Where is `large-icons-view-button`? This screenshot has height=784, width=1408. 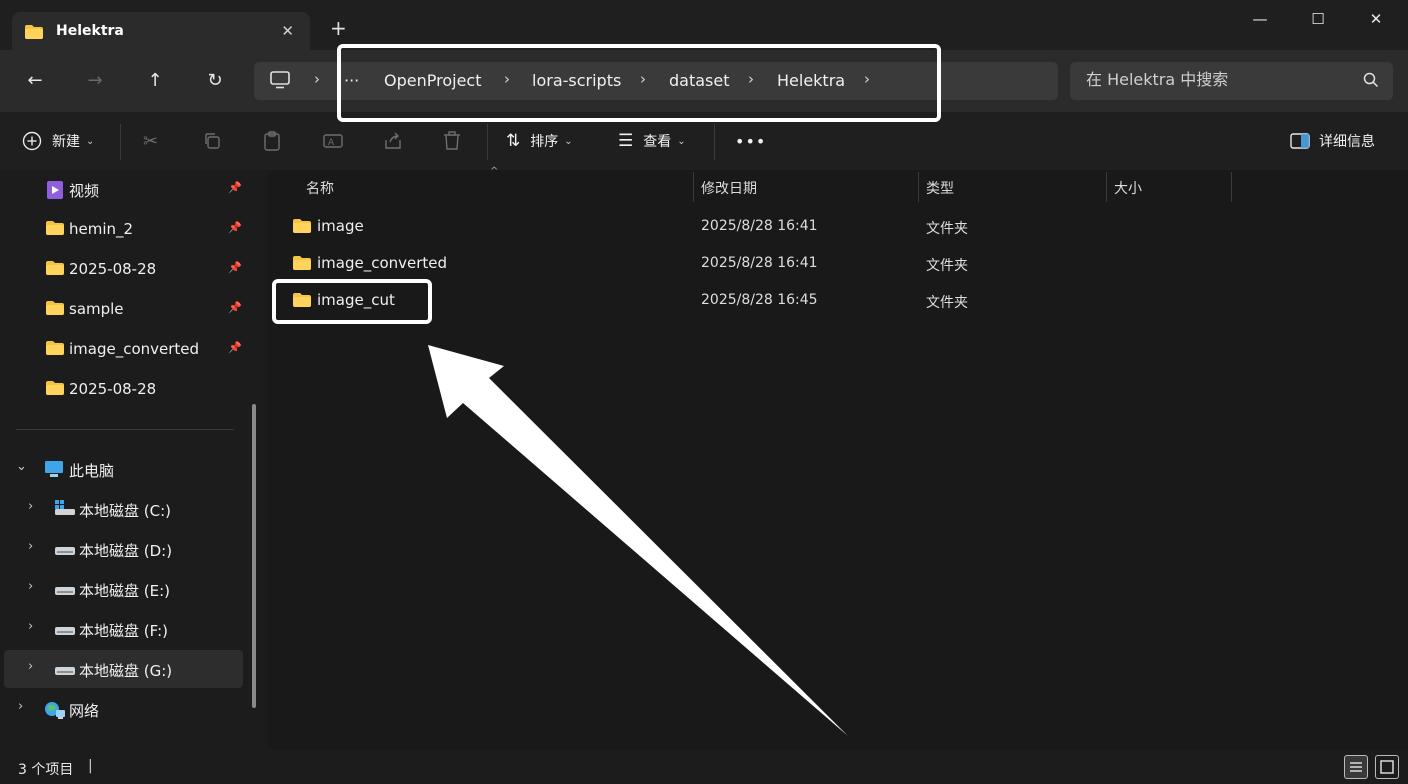
large-icons-view-button is located at coordinates (1387, 767).